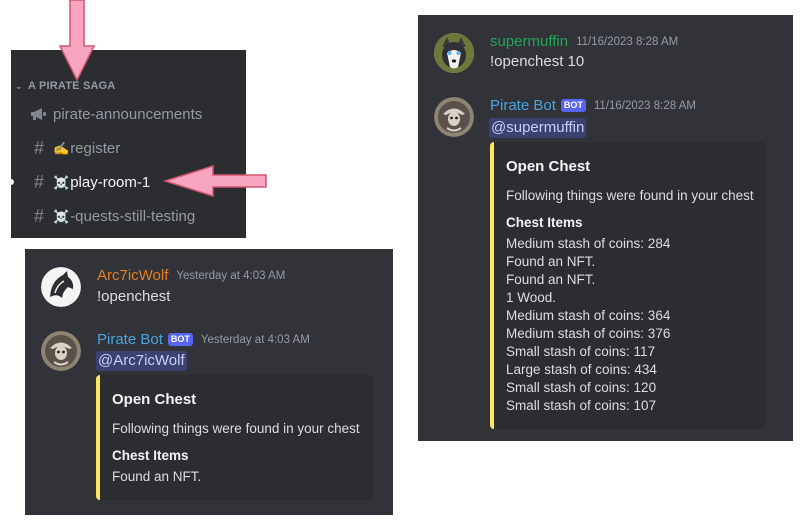 Image resolution: width=809 pixels, height=526 pixels. Describe the element at coordinates (215, 181) in the screenshot. I see `annotation-left-arrow-icon` at that location.